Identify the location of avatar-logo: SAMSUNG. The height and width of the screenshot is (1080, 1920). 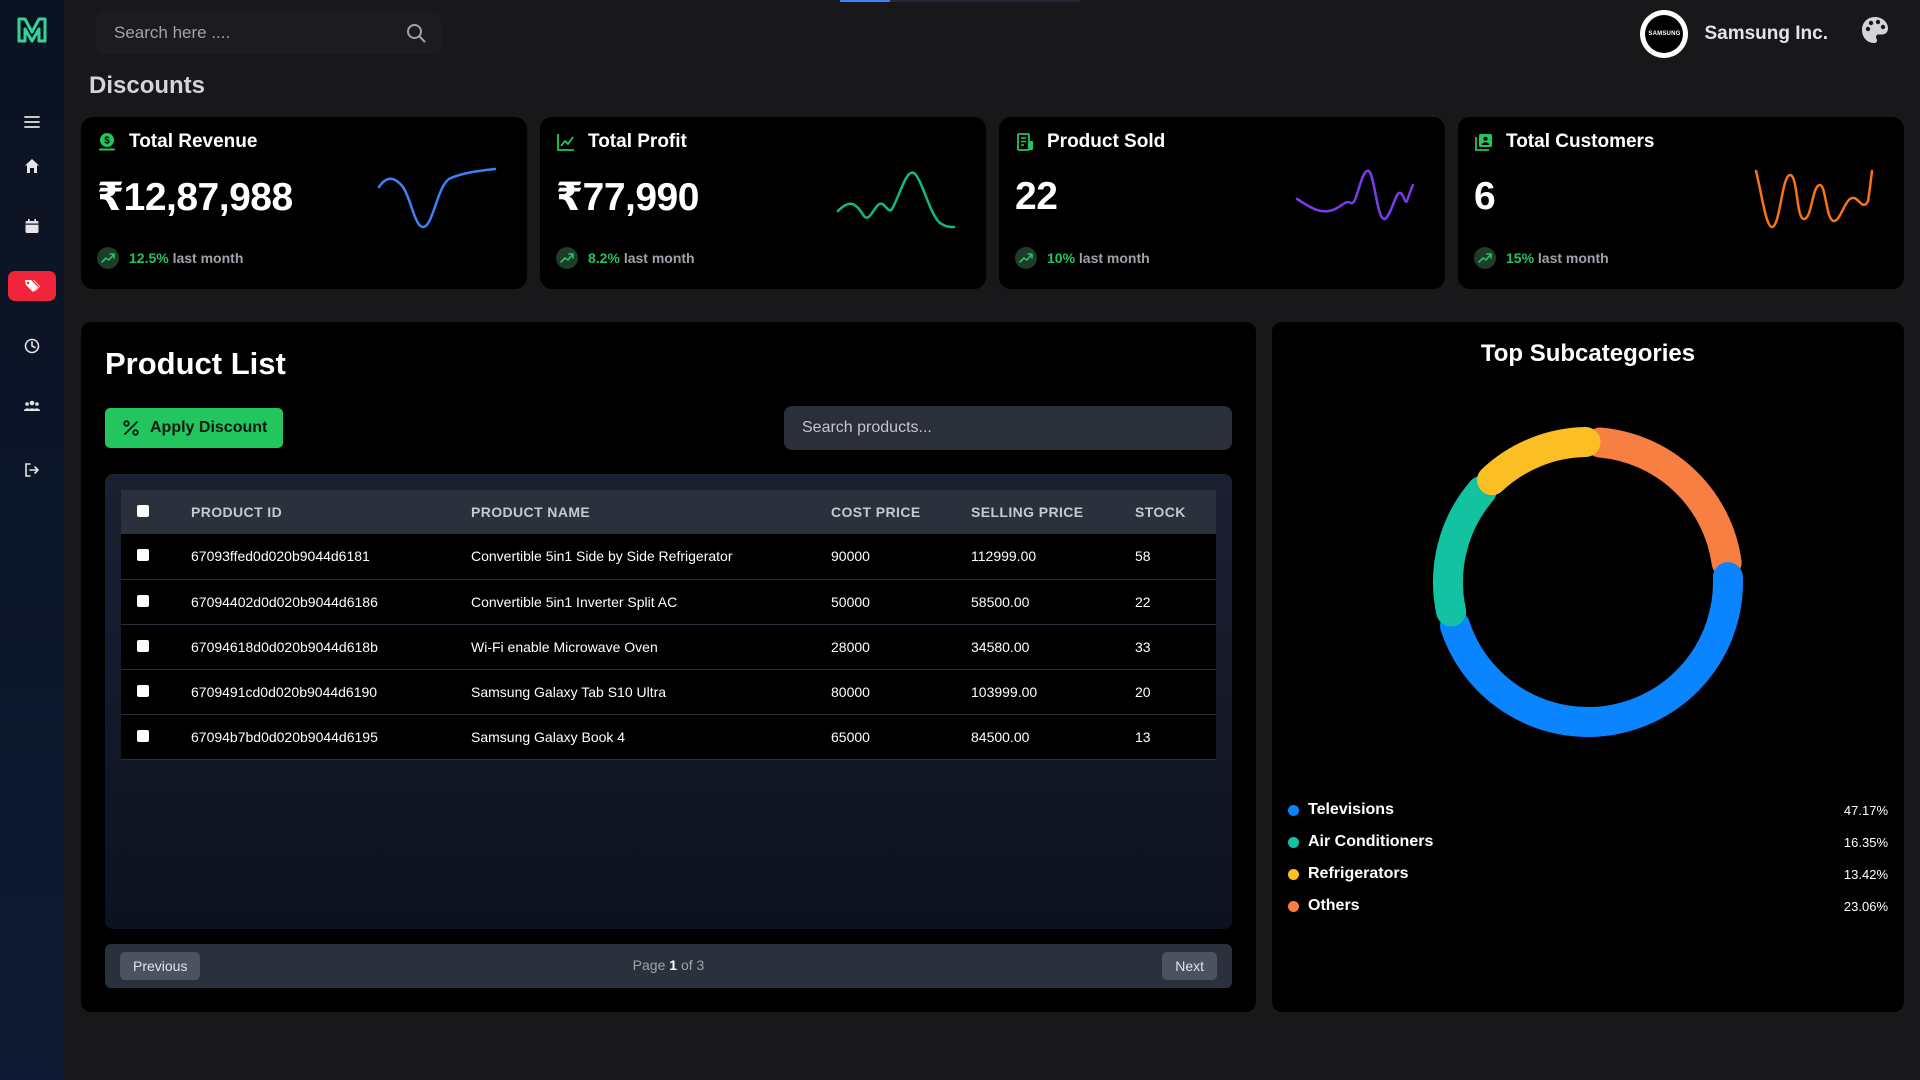
(1664, 34).